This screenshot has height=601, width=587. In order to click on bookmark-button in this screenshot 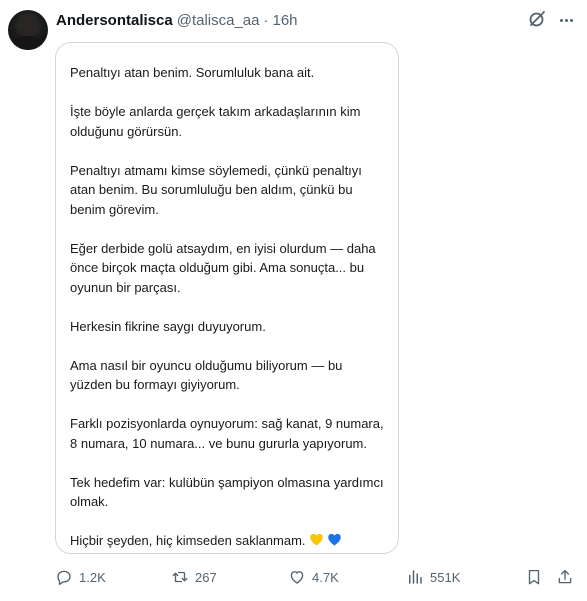, I will do `click(534, 577)`.